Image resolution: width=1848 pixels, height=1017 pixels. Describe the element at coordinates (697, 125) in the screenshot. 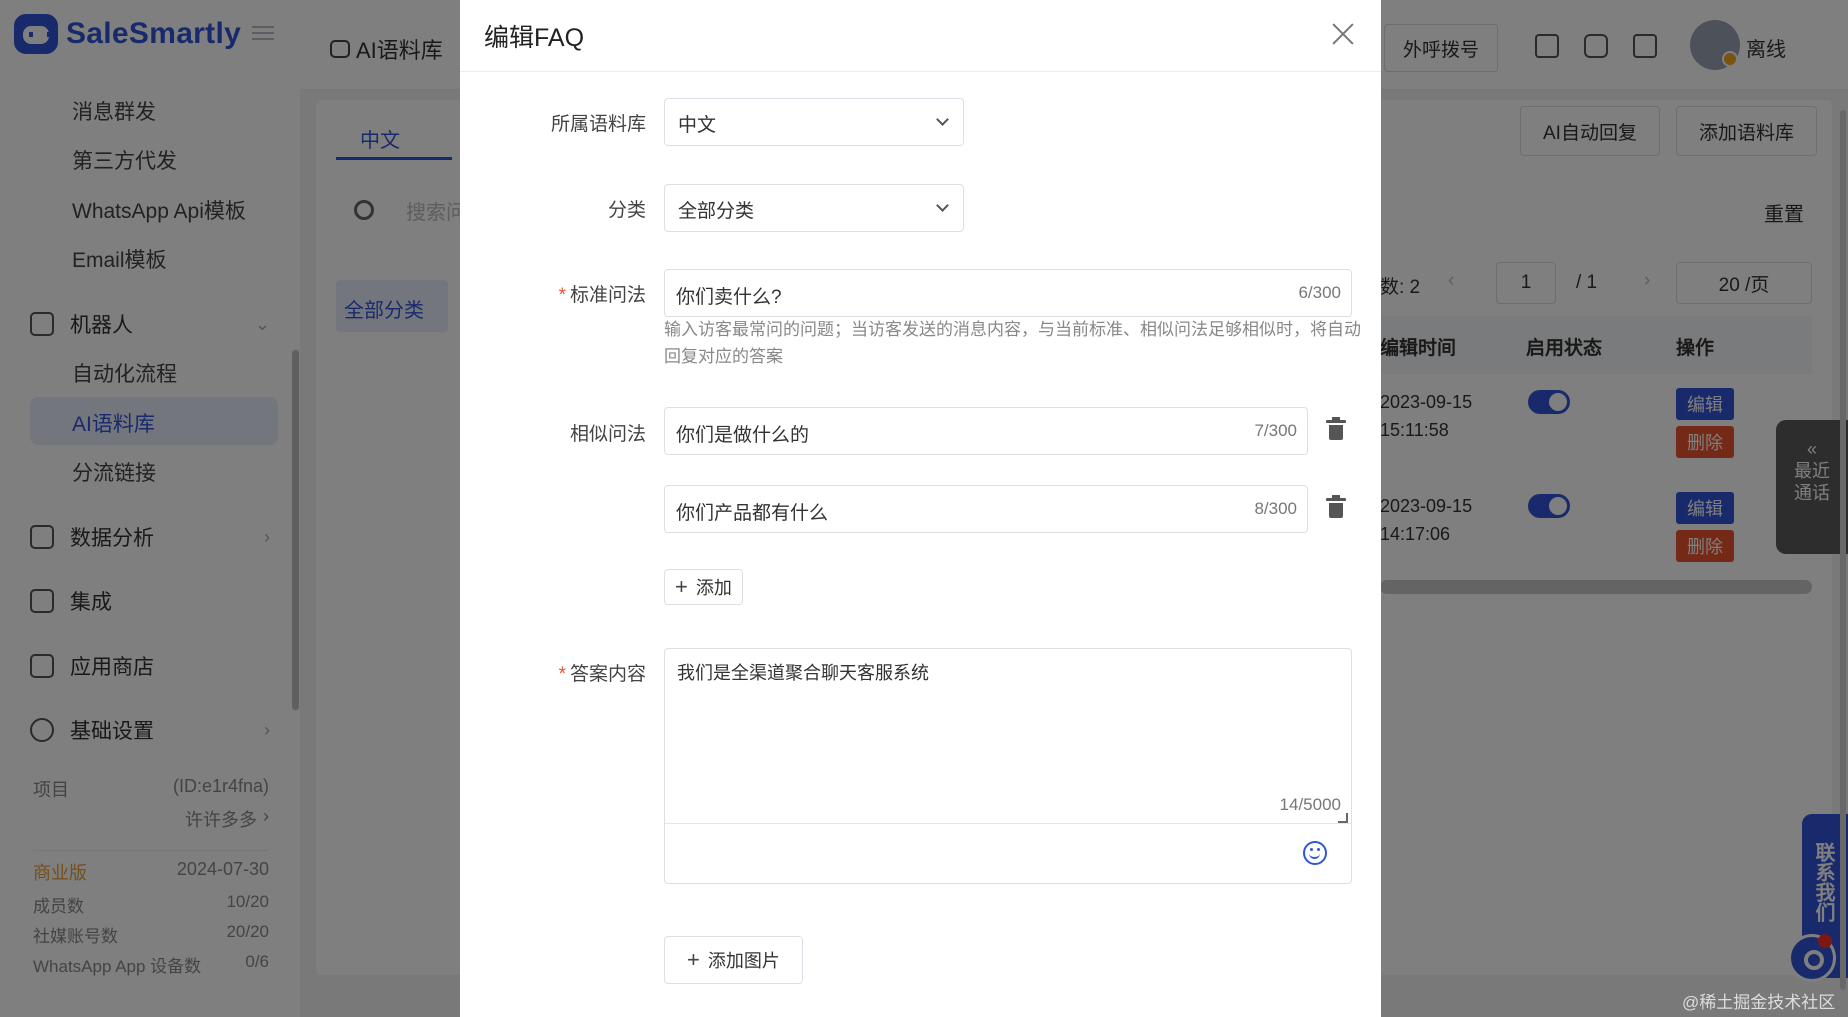

I see `corpus-select-value: 中文` at that location.